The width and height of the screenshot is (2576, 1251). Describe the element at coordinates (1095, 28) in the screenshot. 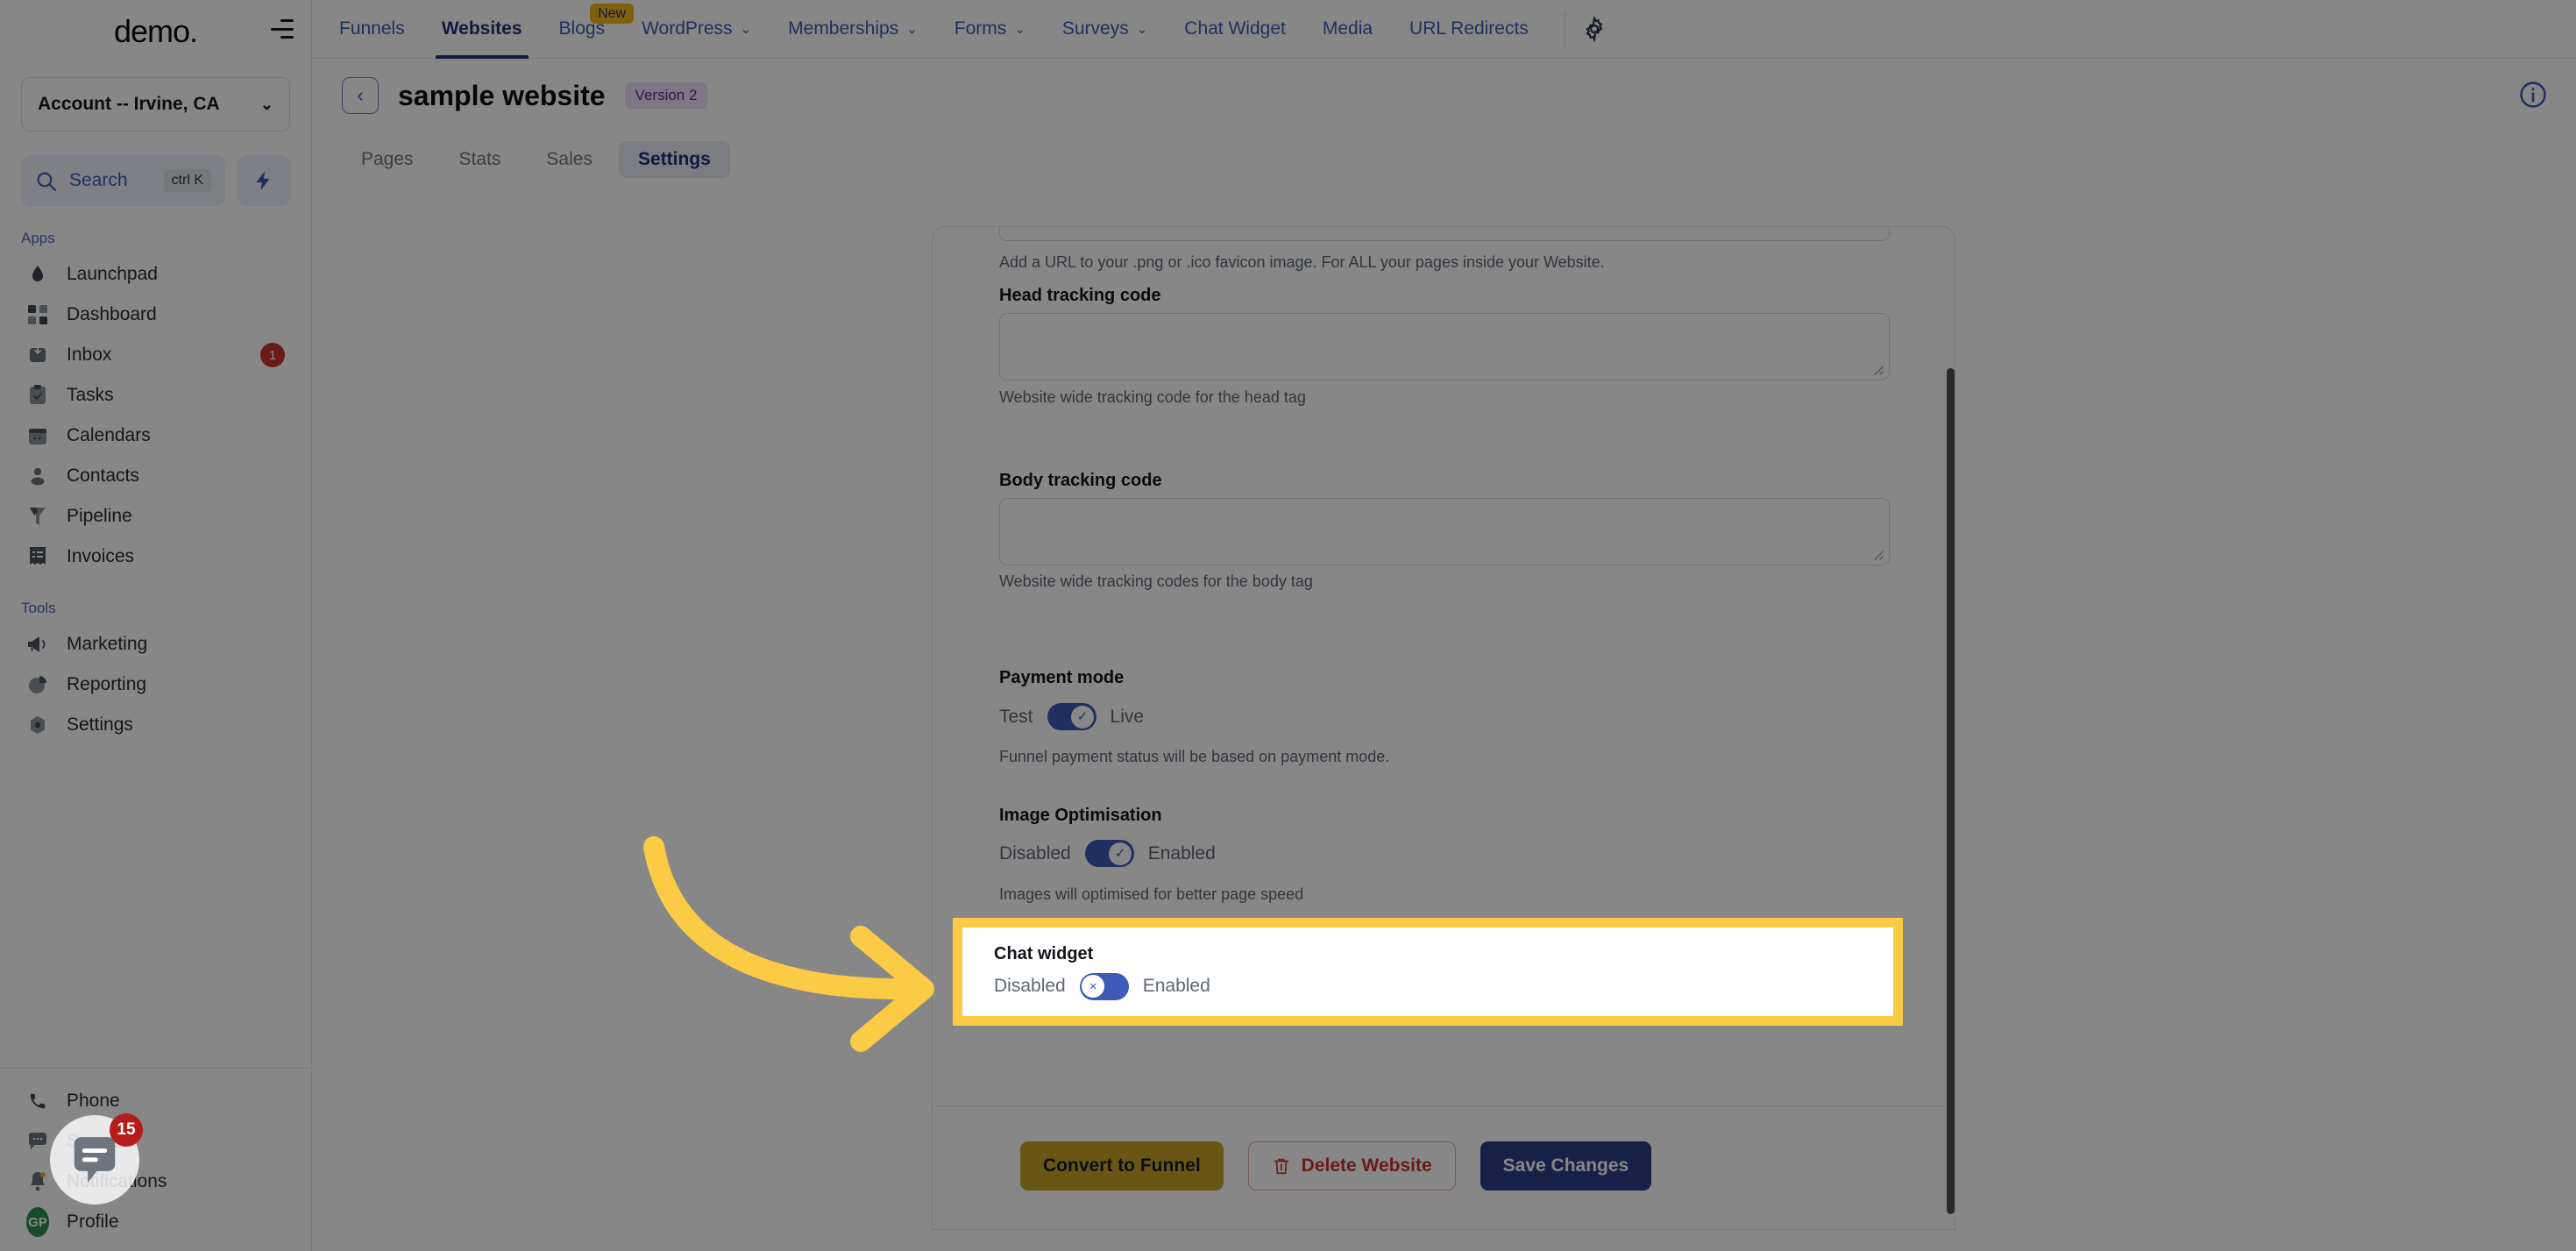

I see `topnav-label: Surveys` at that location.